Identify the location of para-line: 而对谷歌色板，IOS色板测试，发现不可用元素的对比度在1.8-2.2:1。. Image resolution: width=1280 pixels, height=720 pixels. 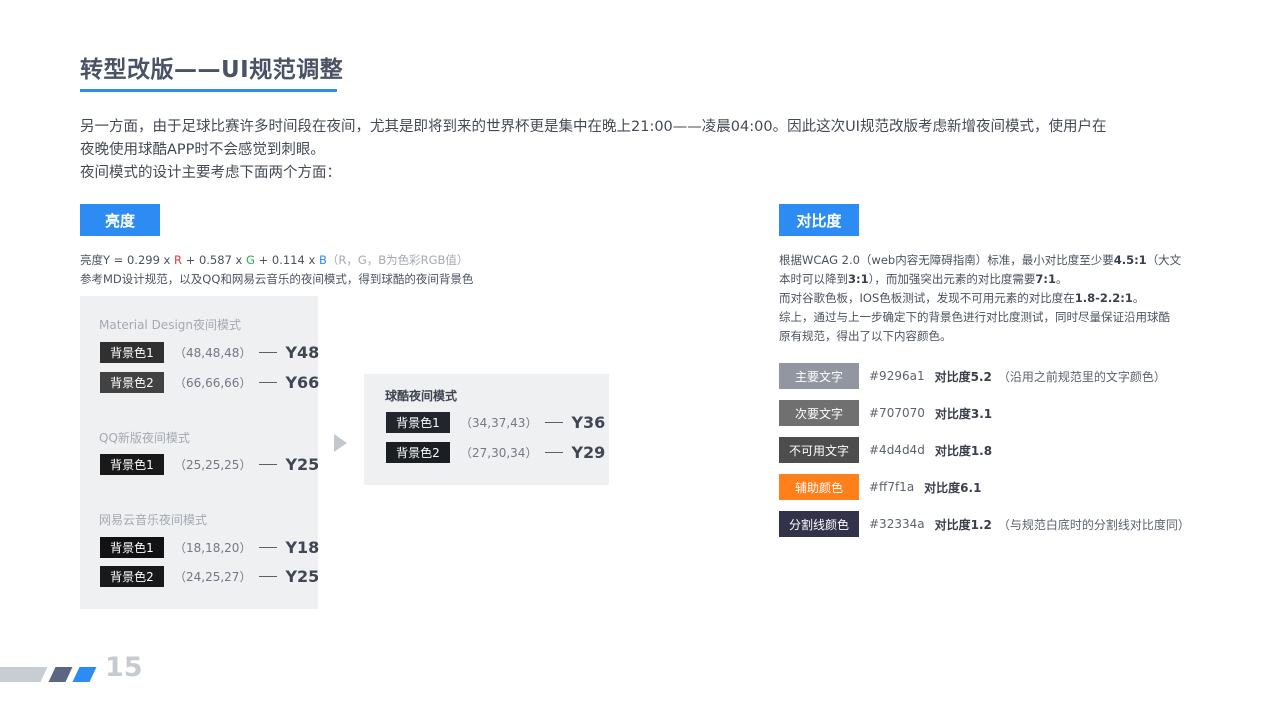
(989, 298).